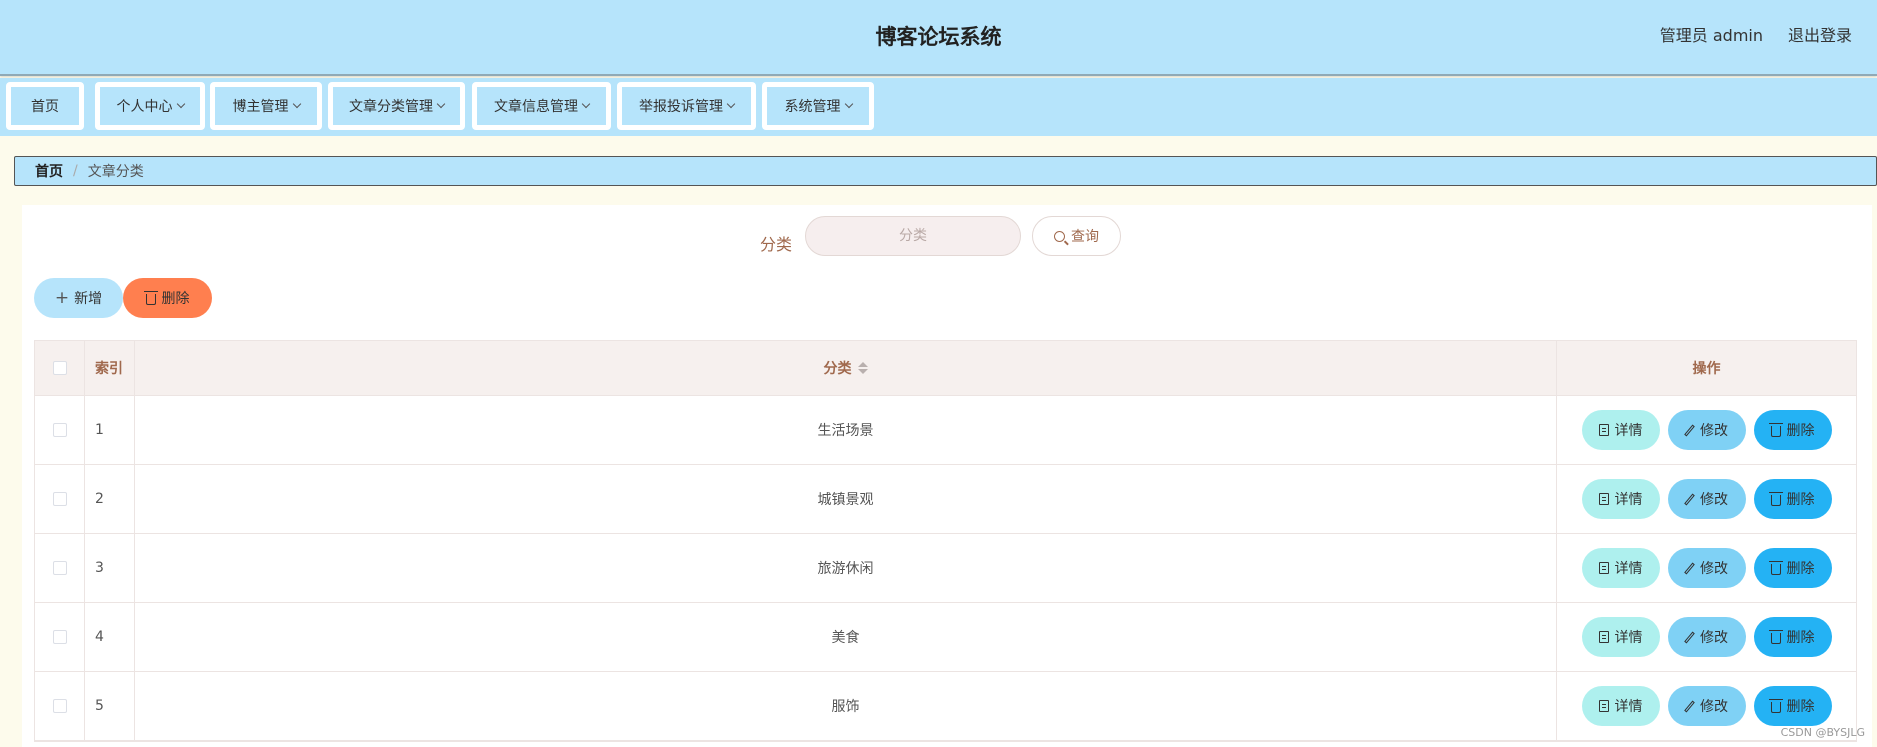 The height and width of the screenshot is (747, 1877). What do you see at coordinates (115, 172) in the screenshot?
I see `breadcrumb-current: 文章分类` at bounding box center [115, 172].